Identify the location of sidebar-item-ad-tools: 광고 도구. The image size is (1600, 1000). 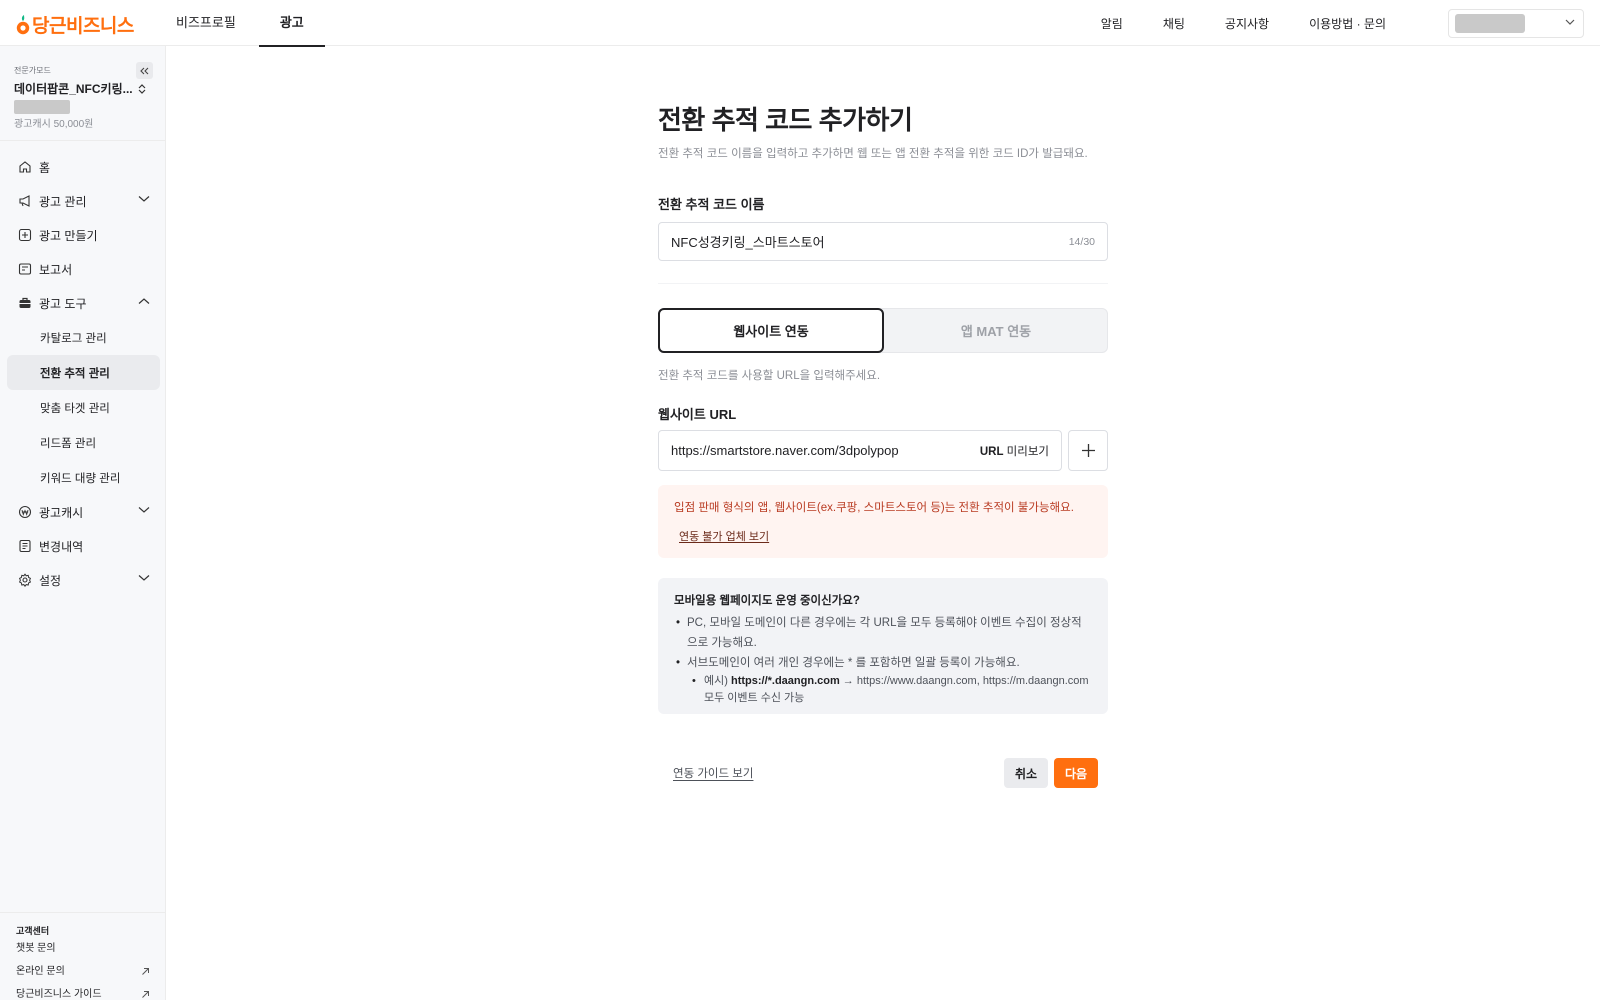
(83, 303).